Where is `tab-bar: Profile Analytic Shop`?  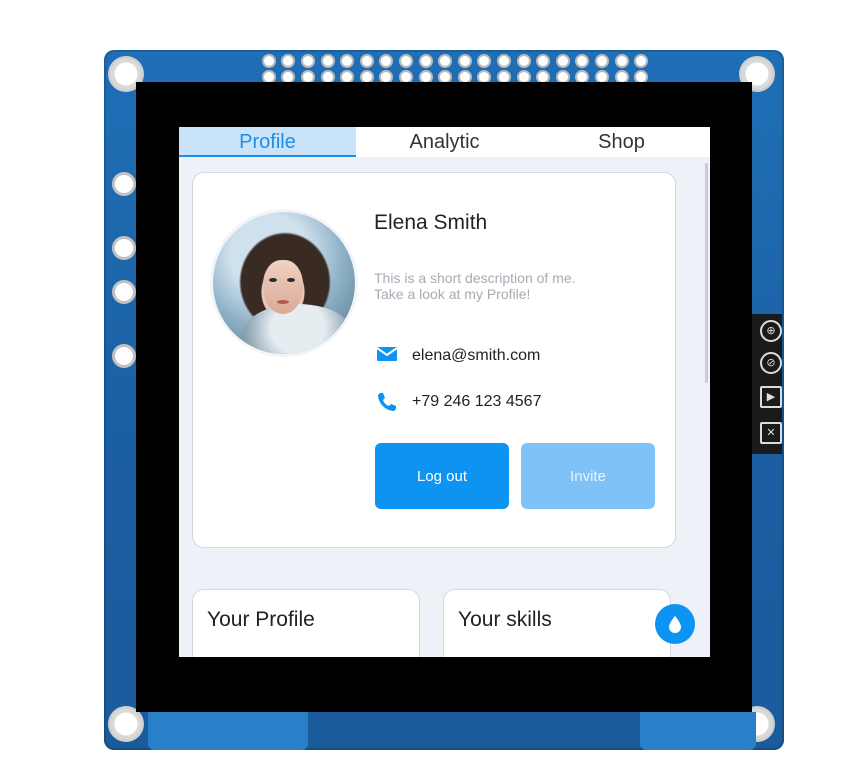
tab-bar: Profile Analytic Shop is located at coordinates (444, 142).